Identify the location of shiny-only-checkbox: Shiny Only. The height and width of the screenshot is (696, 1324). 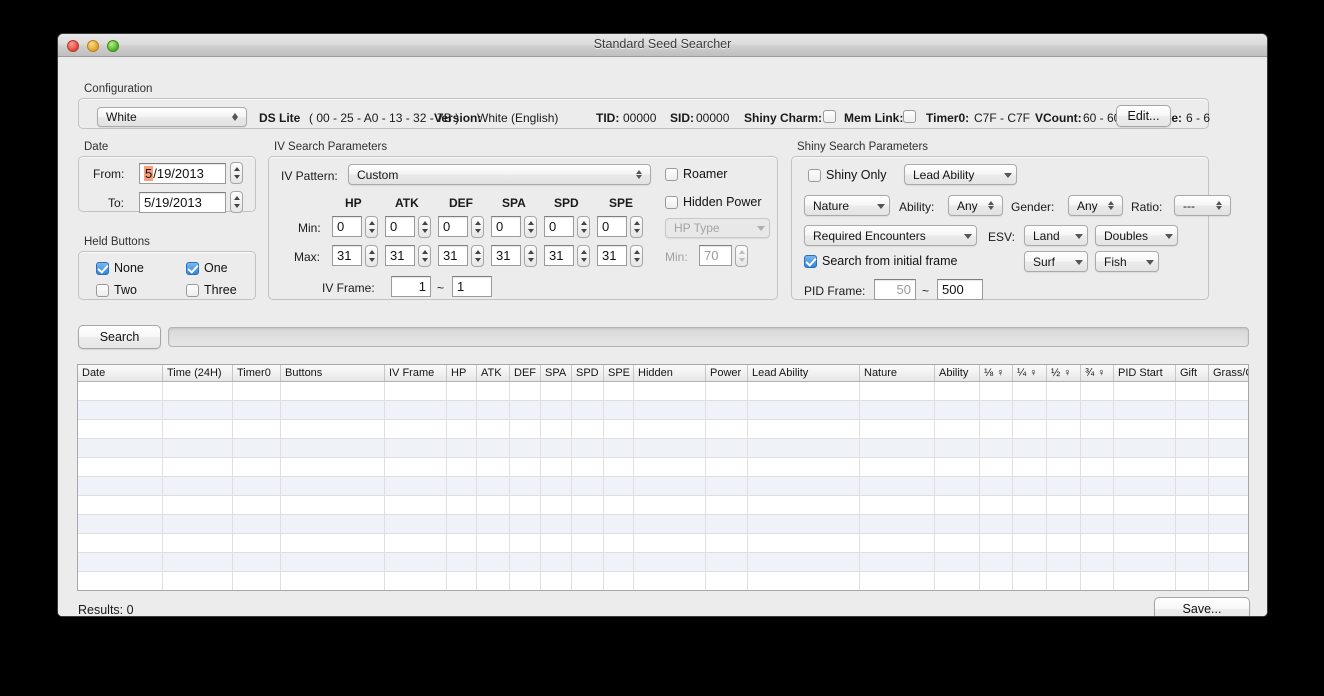
(847, 175).